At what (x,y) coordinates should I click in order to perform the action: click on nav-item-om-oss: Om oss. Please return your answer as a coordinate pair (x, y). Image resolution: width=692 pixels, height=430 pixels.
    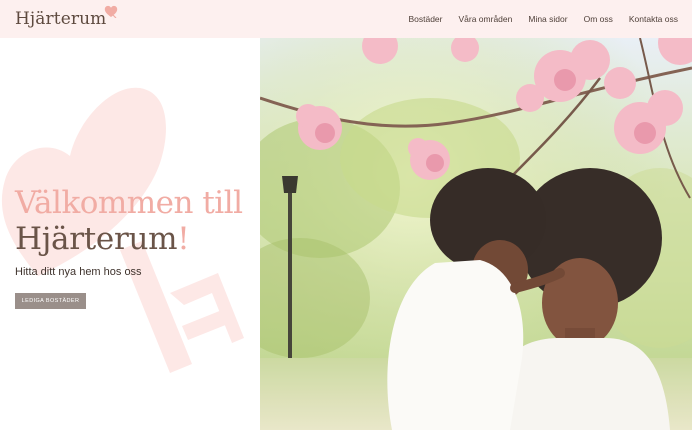
    Looking at the image, I should click on (598, 19).